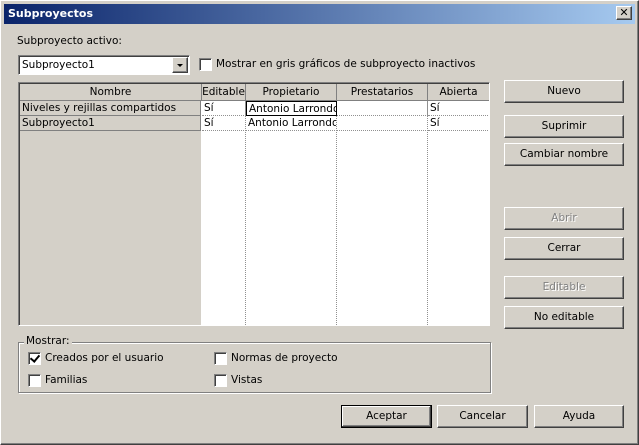  What do you see at coordinates (104, 65) in the screenshot?
I see `active-subproject-select: Subproyecto1` at bounding box center [104, 65].